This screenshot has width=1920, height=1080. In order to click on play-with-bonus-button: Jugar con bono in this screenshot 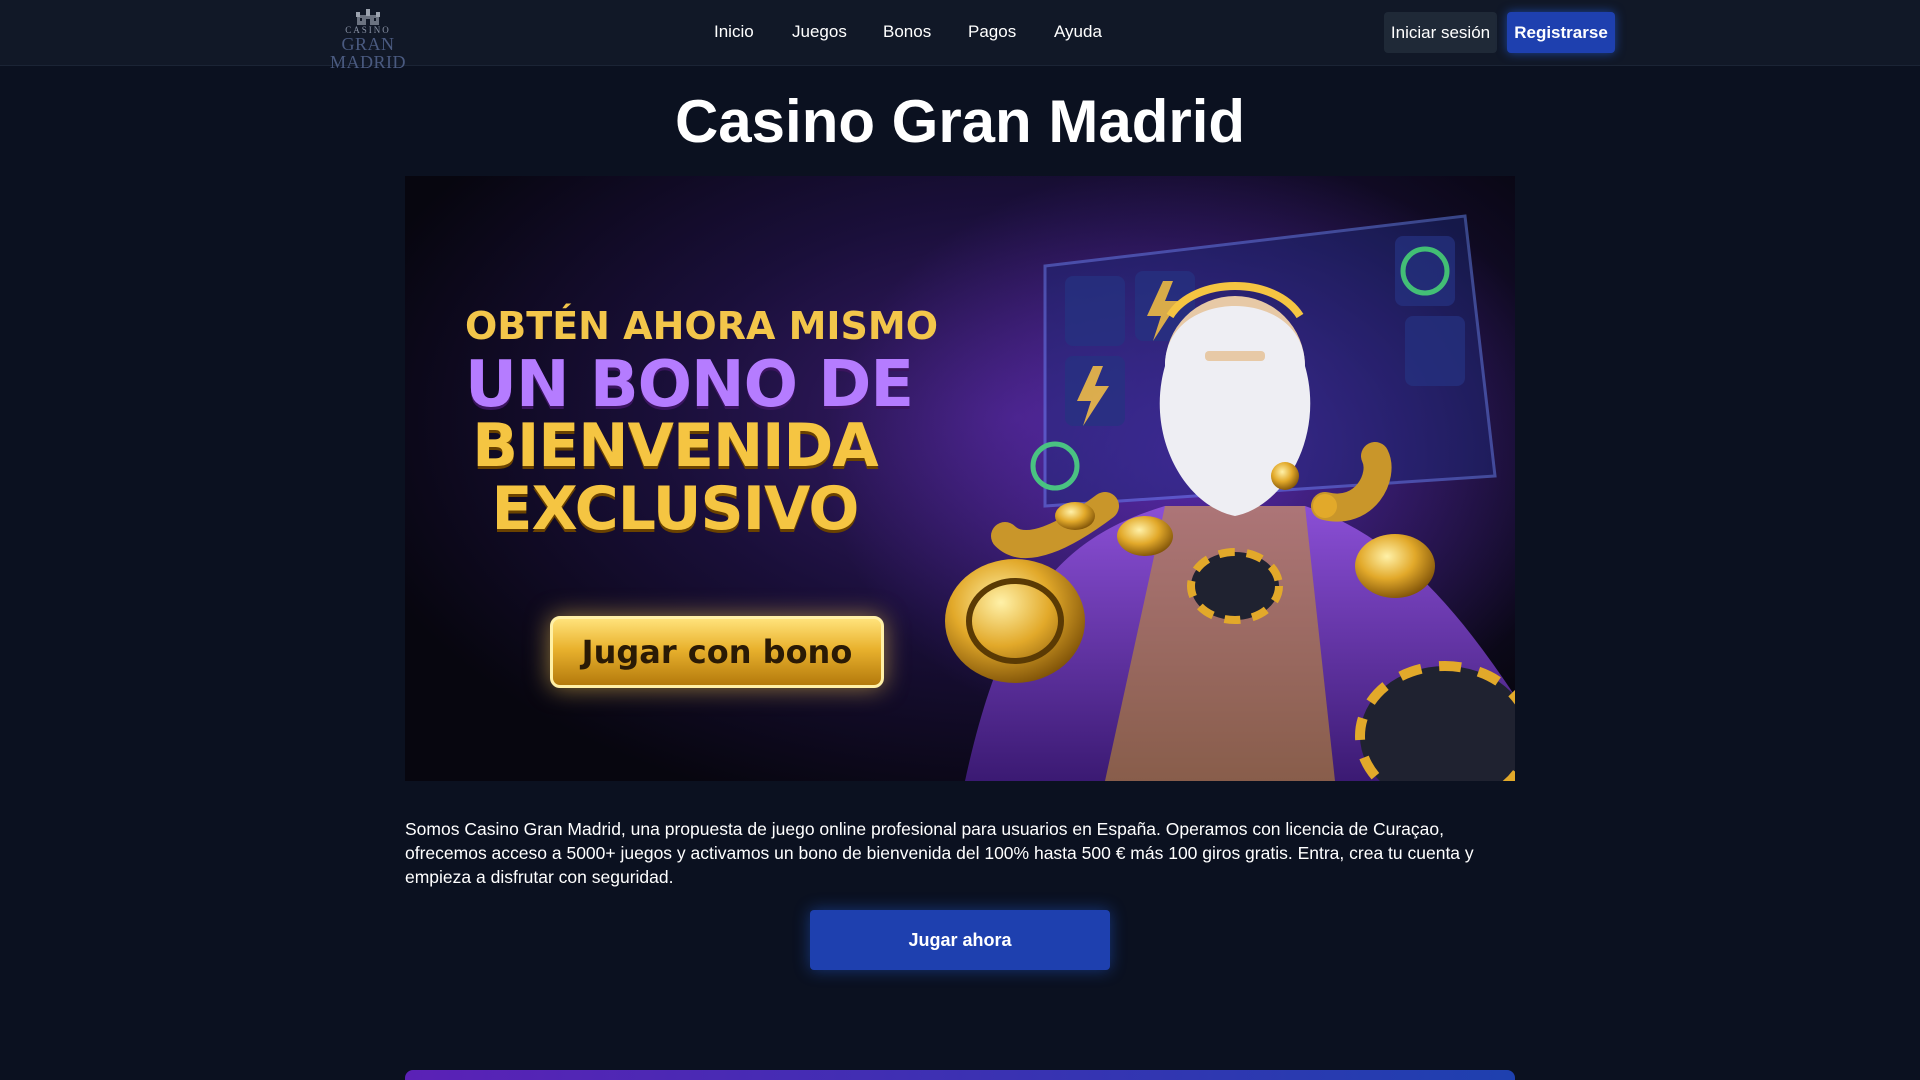, I will do `click(717, 652)`.